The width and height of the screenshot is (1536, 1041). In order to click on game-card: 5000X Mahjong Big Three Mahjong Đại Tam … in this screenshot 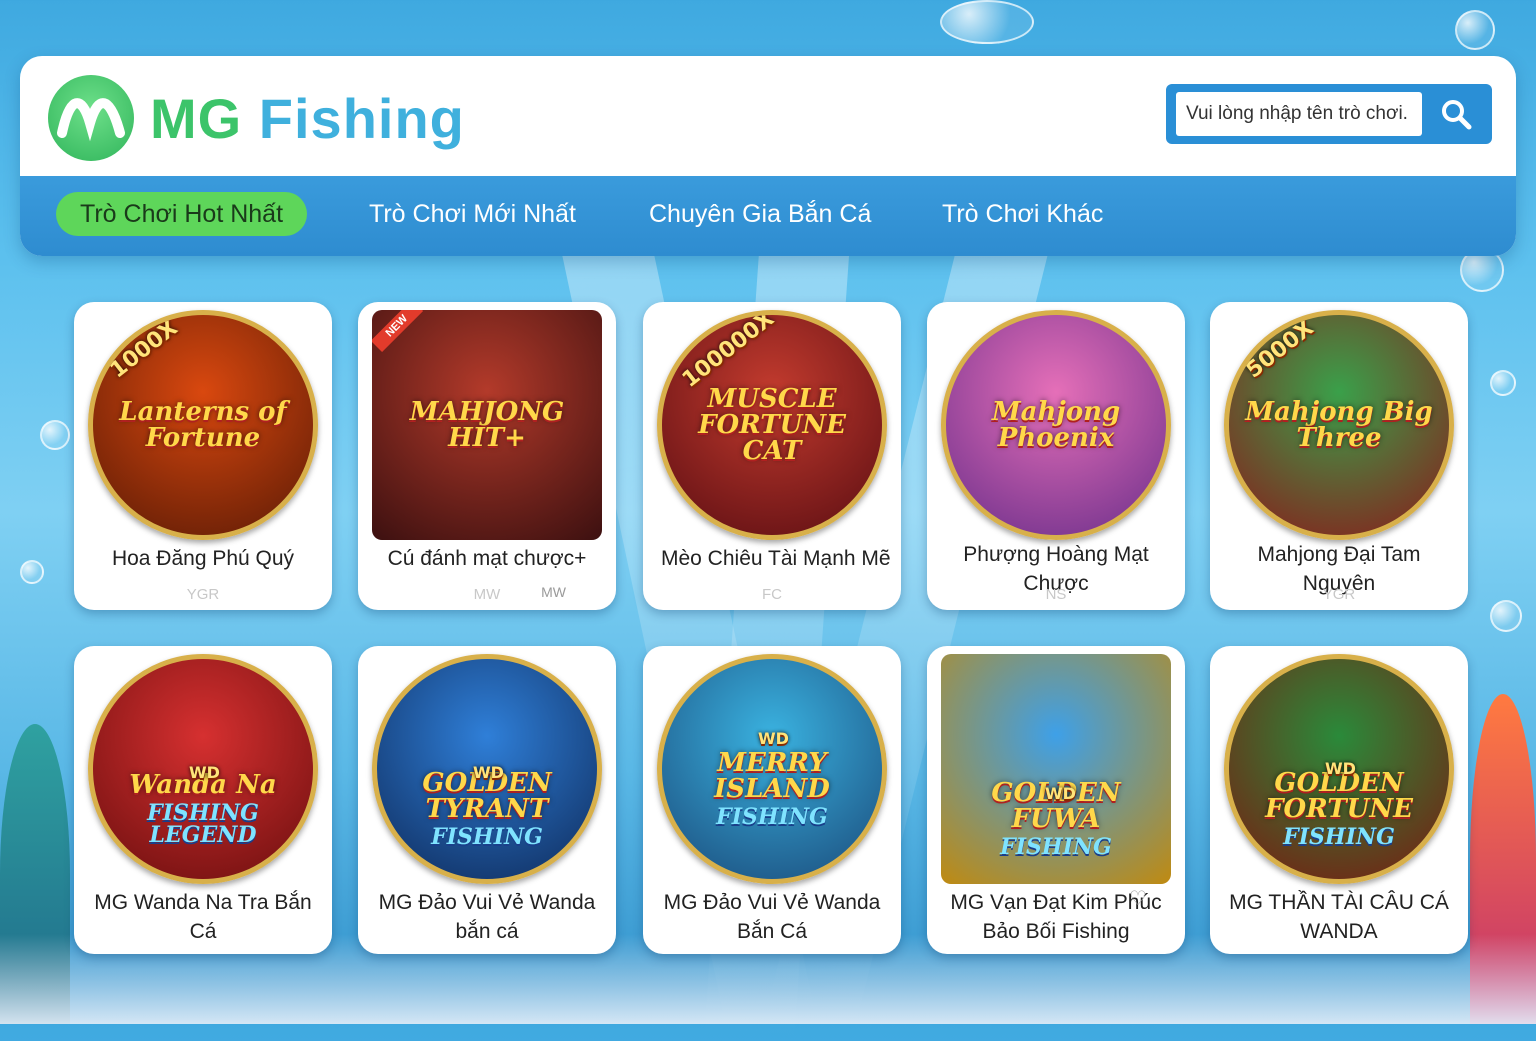, I will do `click(1339, 456)`.